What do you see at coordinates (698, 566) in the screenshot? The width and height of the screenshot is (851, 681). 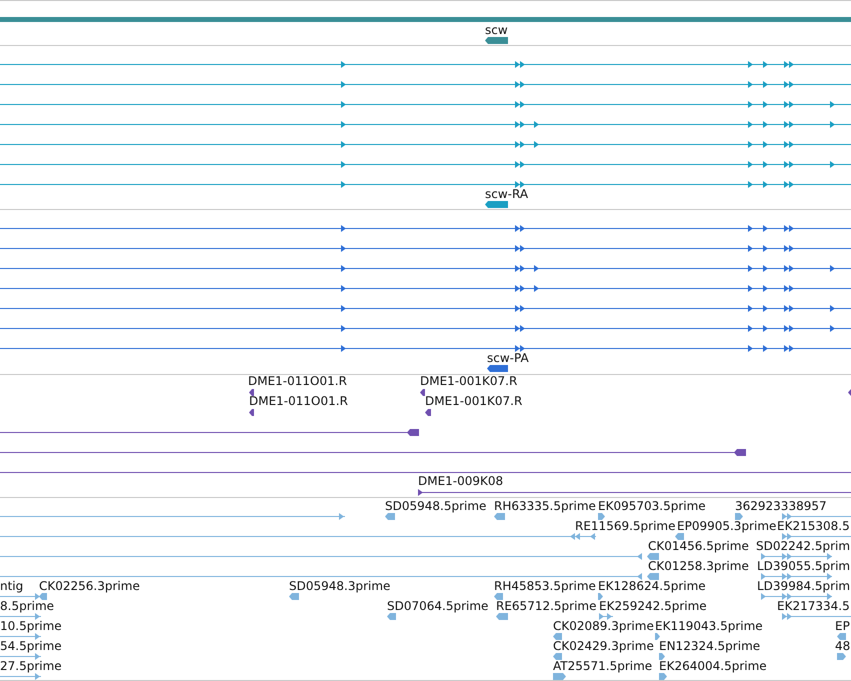 I see `feature-label: CK01258.3prime` at bounding box center [698, 566].